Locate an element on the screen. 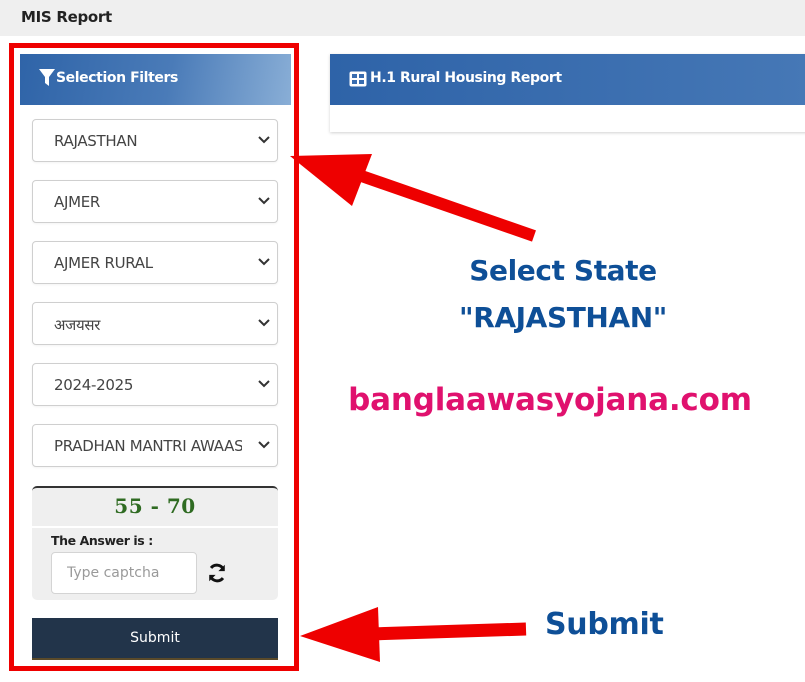 The width and height of the screenshot is (805, 682). captcha-box: 55 - 70 The Answer is : is located at coordinates (155, 543).